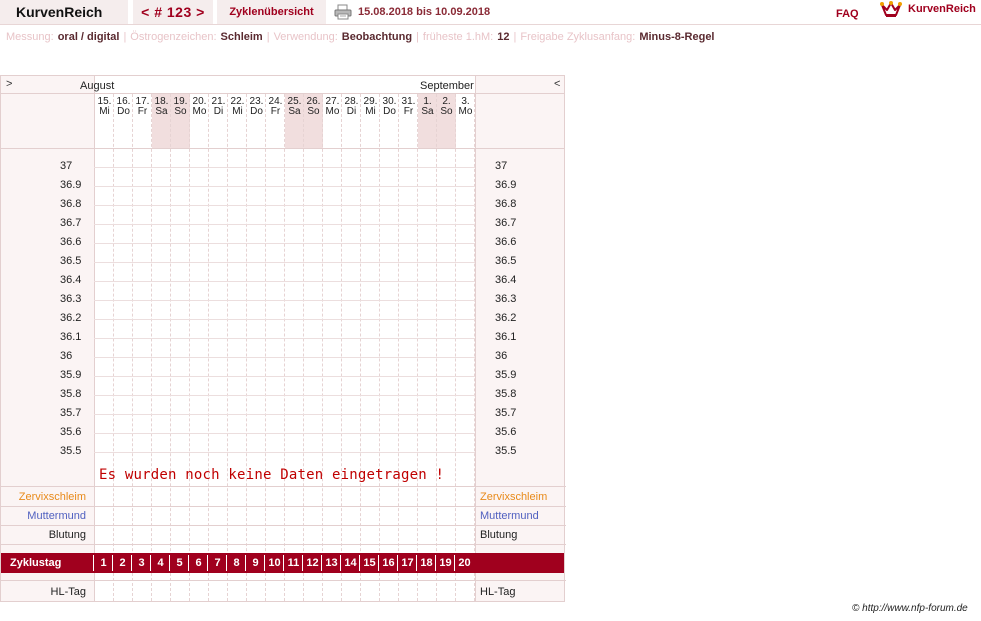  I want to click on cycle-day-number: 17, so click(407, 563).